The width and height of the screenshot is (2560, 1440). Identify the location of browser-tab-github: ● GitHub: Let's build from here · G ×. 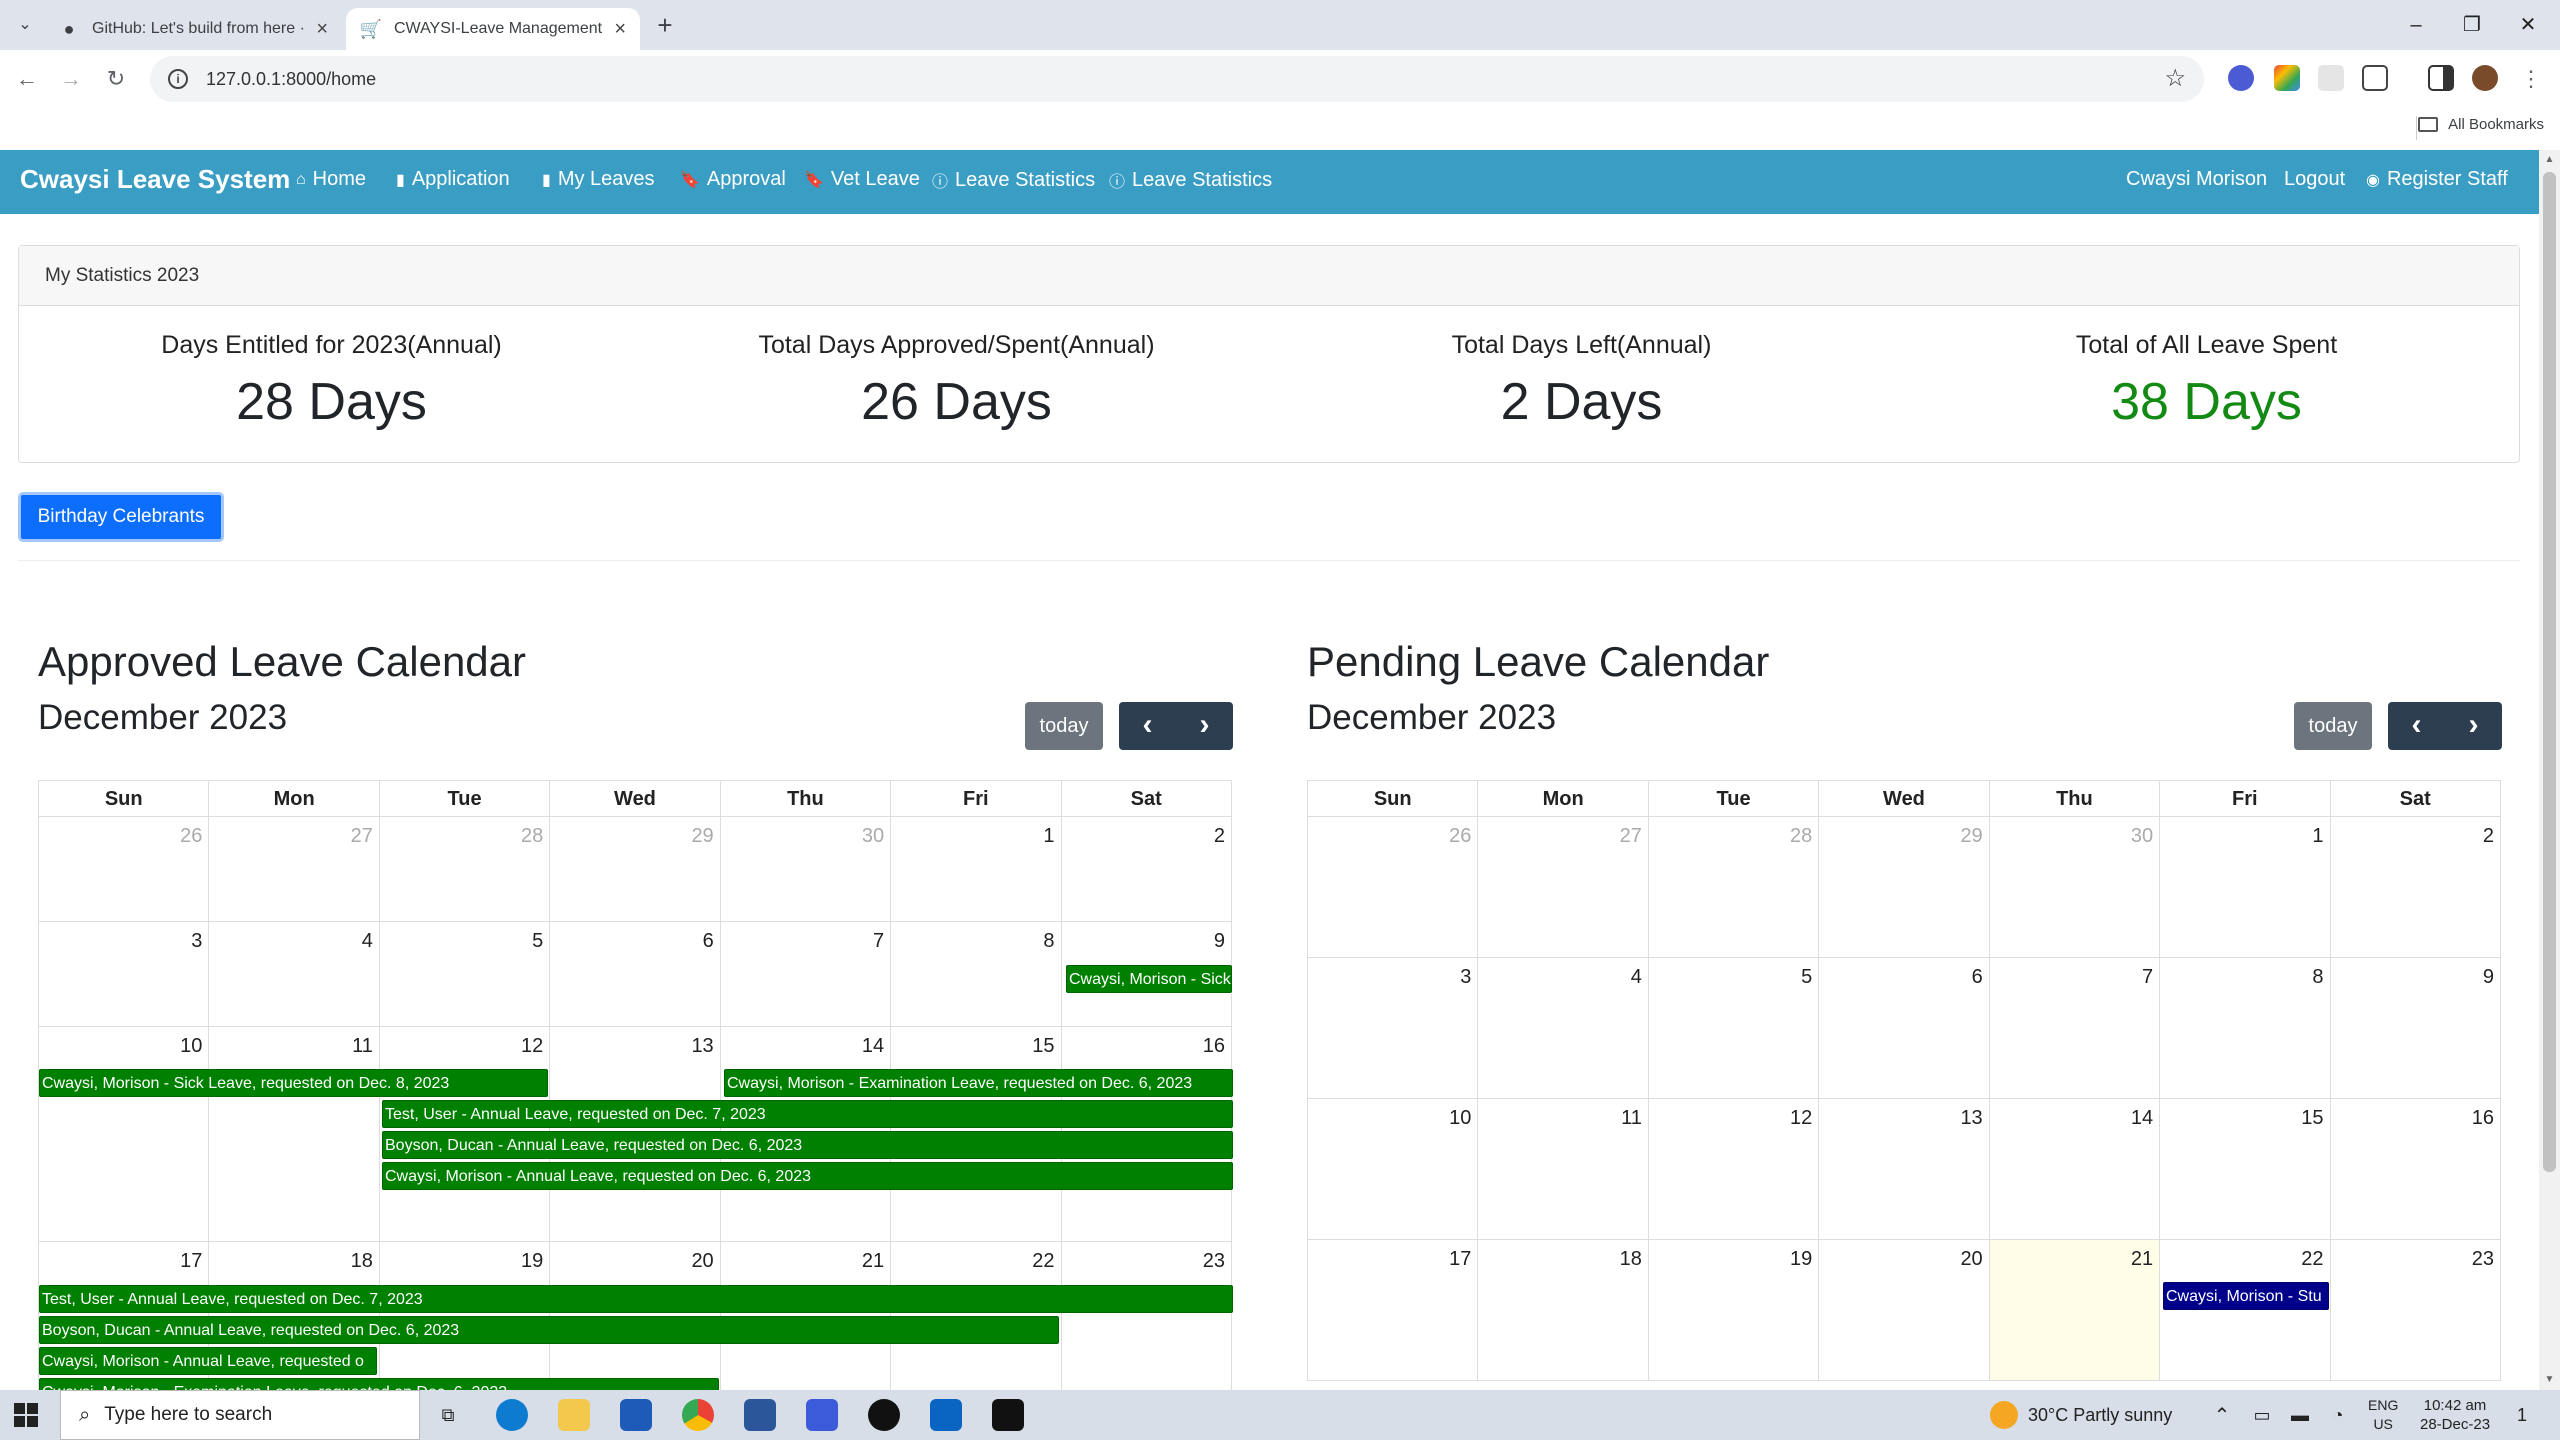
(193, 29).